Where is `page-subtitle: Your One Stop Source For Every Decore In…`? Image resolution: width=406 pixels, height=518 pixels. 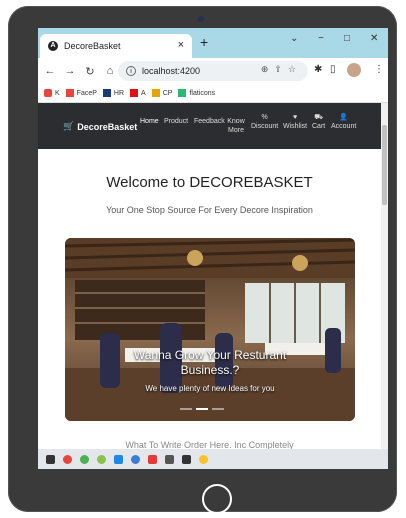
page-subtitle: Your One Stop Source For Every Decore In… is located at coordinates (209, 210).